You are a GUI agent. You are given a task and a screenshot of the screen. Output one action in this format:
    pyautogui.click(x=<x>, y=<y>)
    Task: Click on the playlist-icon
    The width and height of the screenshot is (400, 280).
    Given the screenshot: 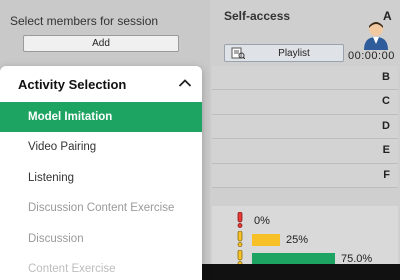 What is the action you would take?
    pyautogui.click(x=238, y=53)
    